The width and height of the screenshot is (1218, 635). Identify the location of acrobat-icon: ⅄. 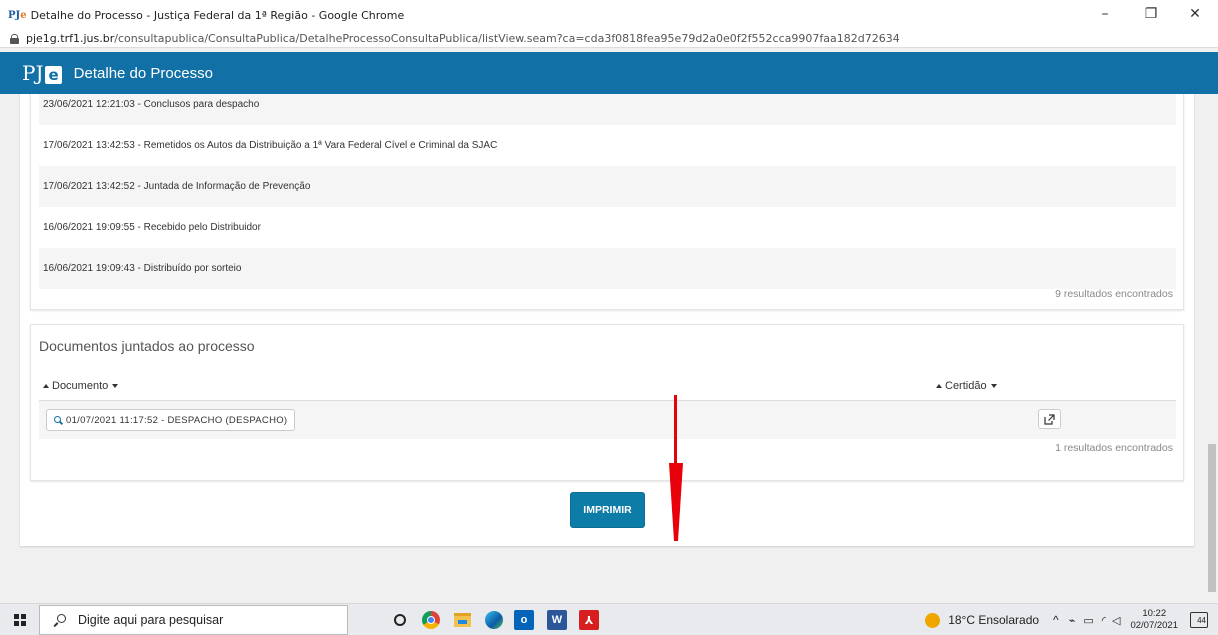
(589, 620).